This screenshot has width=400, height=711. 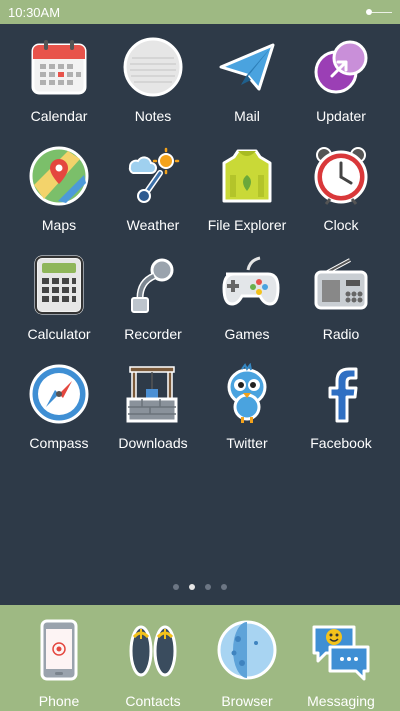 I want to click on calendar-icon, so click(x=59, y=67).